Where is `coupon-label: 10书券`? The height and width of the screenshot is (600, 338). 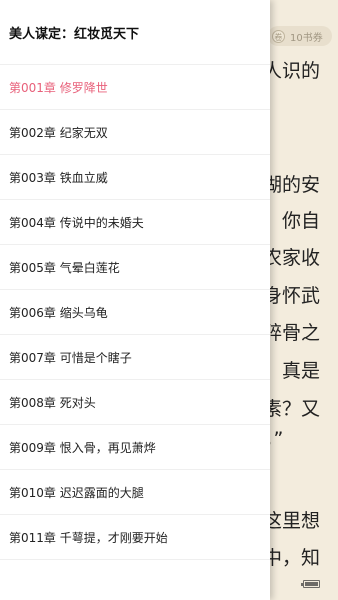
coupon-label: 10书券 is located at coordinates (306, 38).